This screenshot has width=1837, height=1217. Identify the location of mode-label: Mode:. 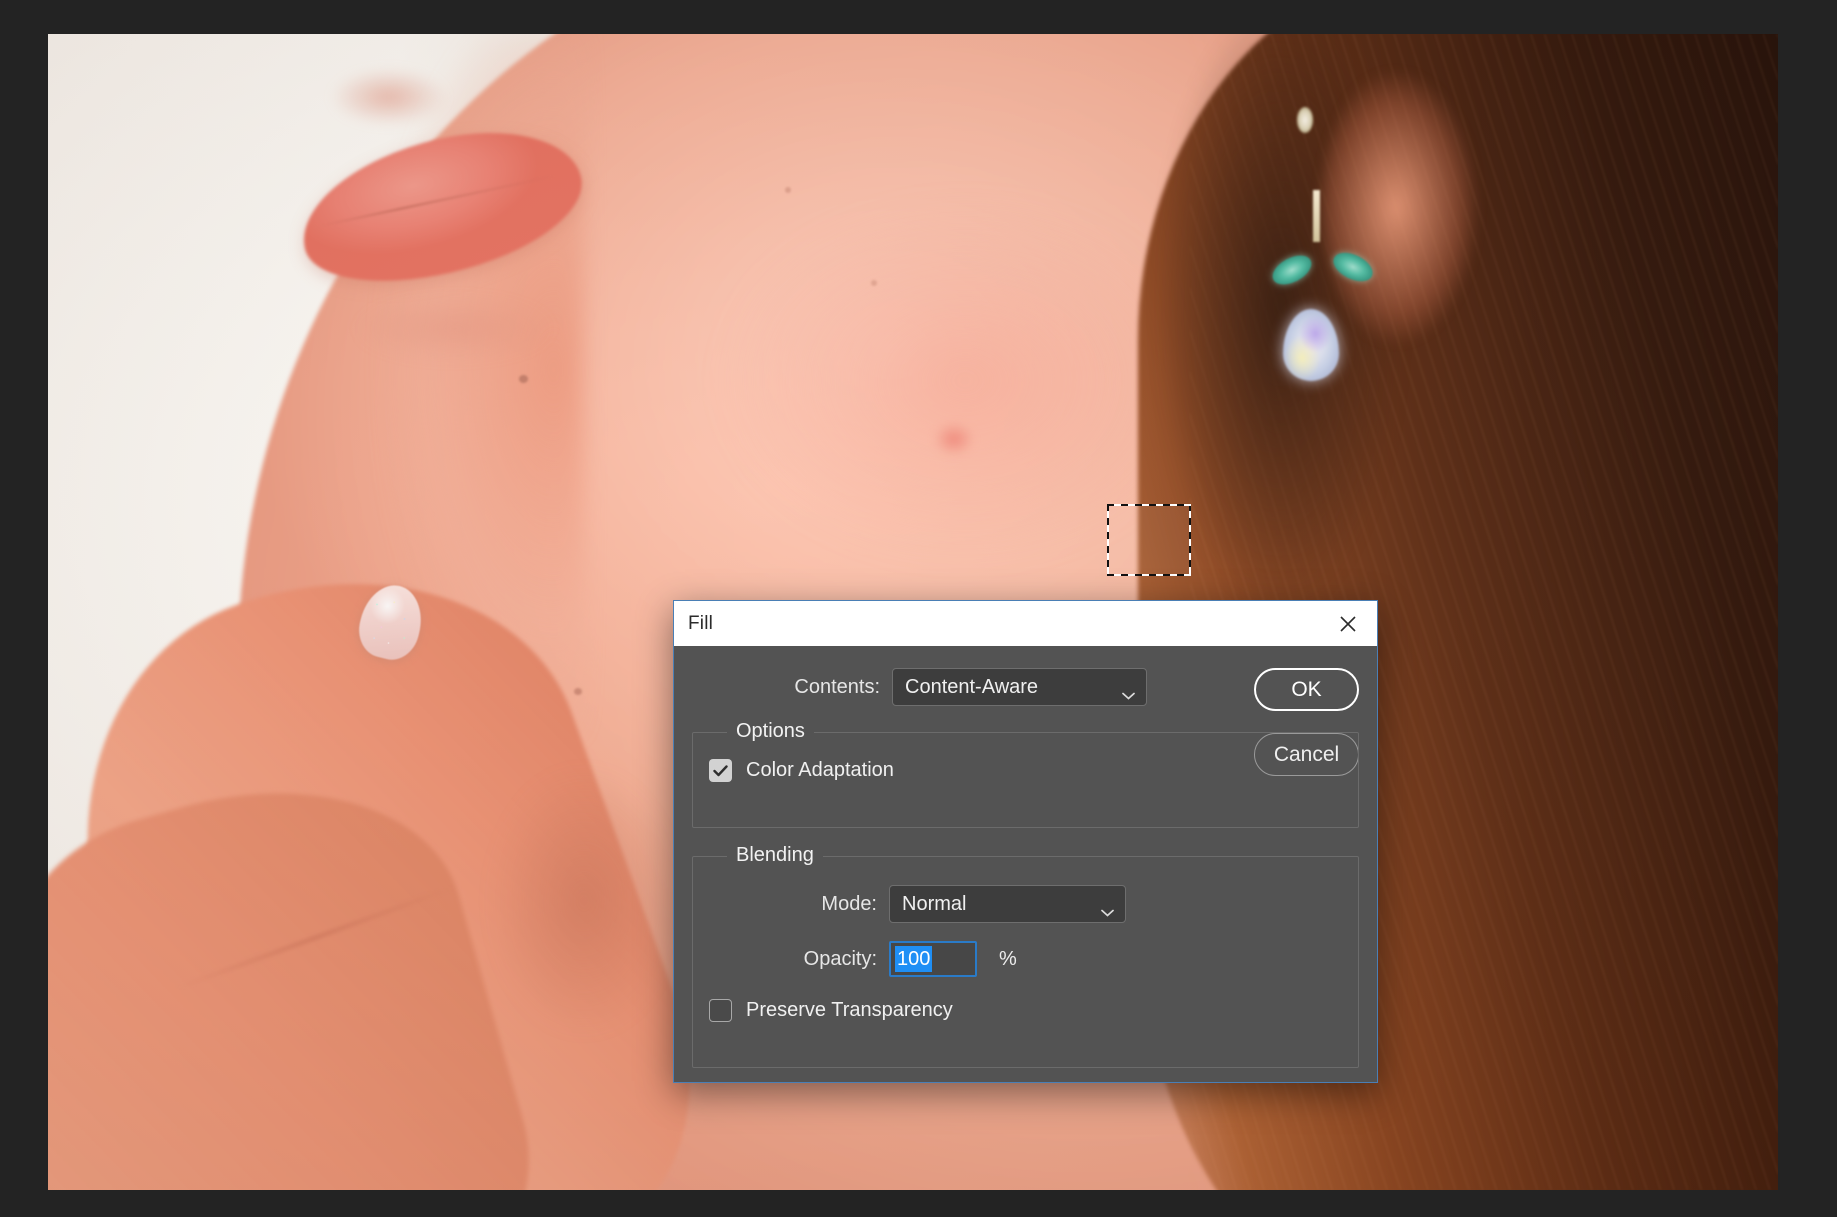
(849, 903).